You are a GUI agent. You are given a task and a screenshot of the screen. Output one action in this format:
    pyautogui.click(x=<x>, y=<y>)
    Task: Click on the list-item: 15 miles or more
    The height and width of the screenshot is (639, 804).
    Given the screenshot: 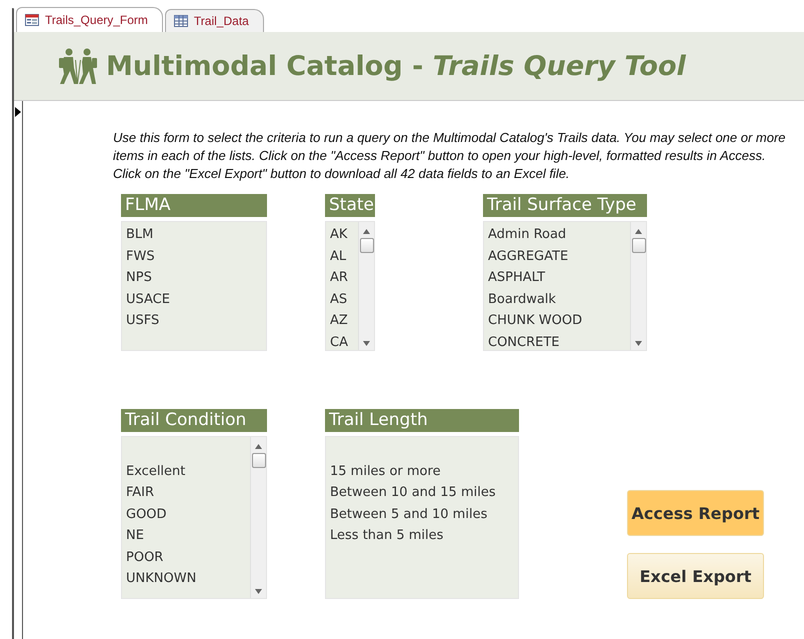 What is the action you would take?
    pyautogui.click(x=422, y=471)
    